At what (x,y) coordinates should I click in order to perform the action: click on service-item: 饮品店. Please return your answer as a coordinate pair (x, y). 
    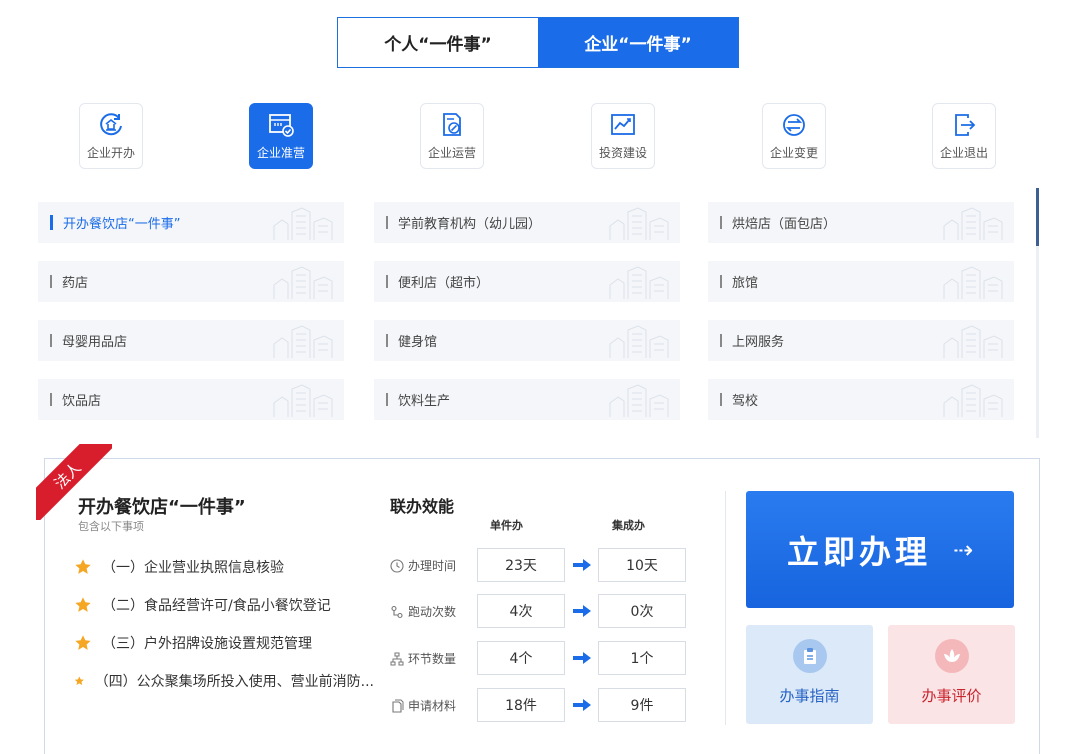
    Looking at the image, I should click on (191, 399).